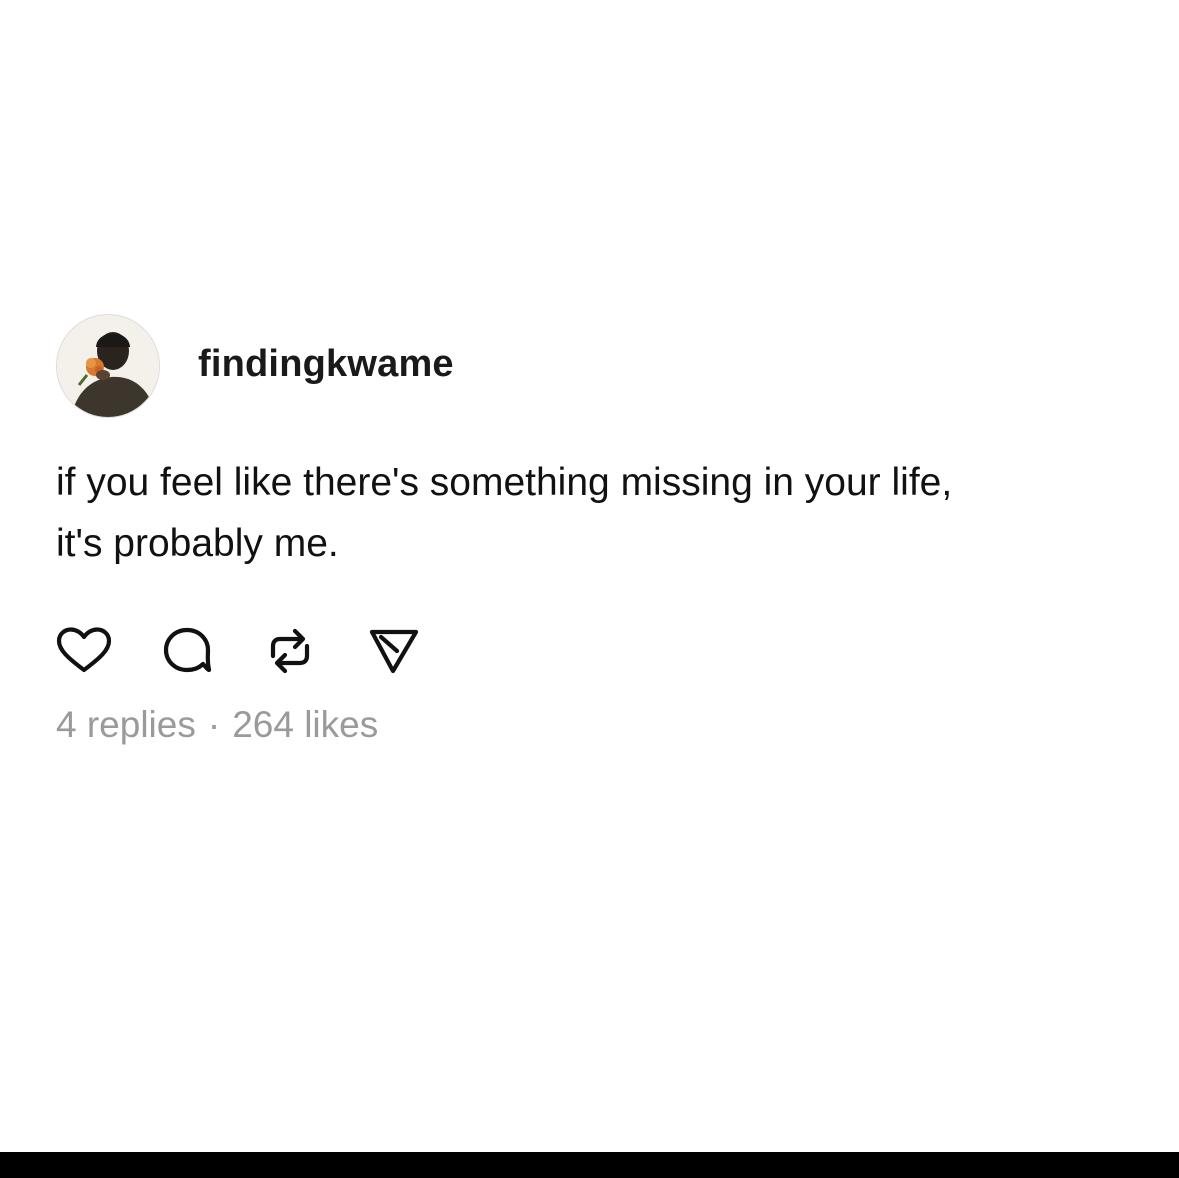  I want to click on replies-count: 4 replies, so click(126, 724).